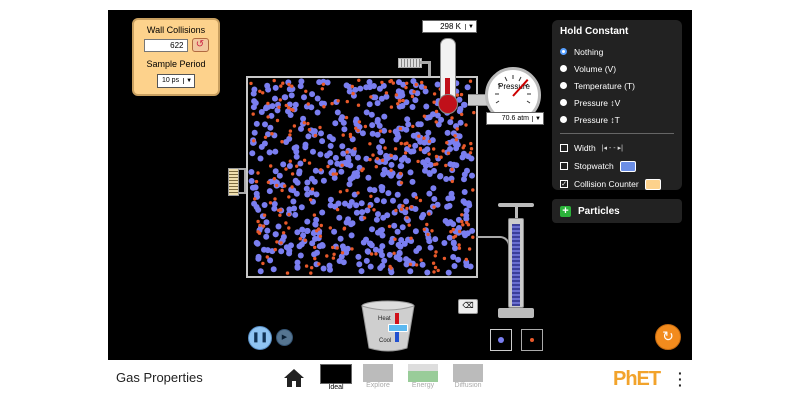  Describe the element at coordinates (378, 376) in the screenshot. I see `screen-tab-explore: Explore` at that location.